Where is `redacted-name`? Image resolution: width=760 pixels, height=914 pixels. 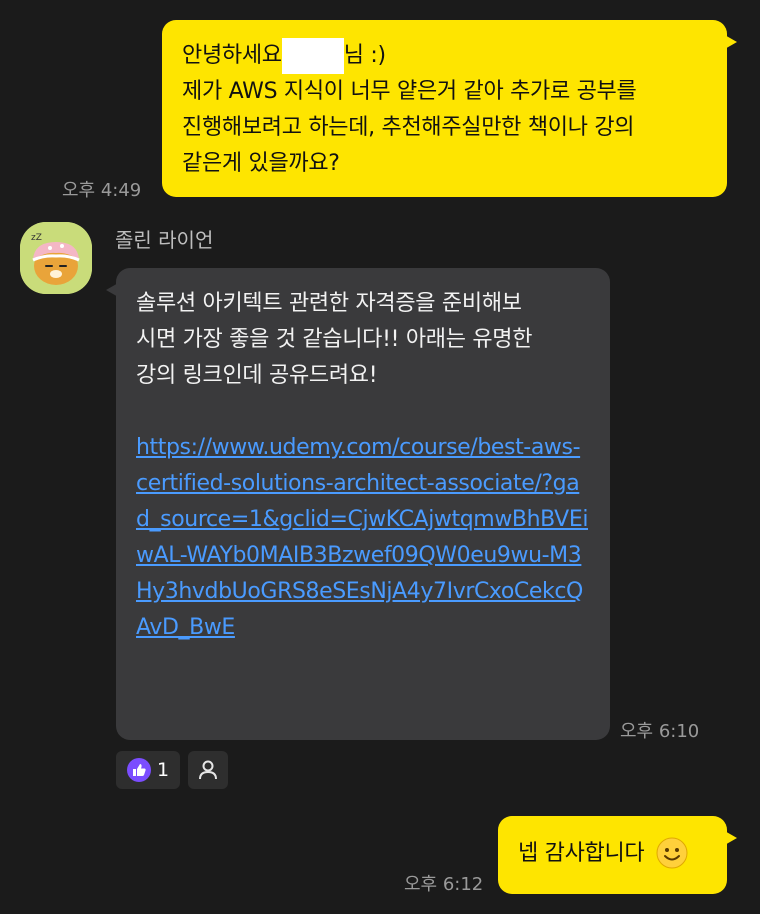 redacted-name is located at coordinates (312, 56).